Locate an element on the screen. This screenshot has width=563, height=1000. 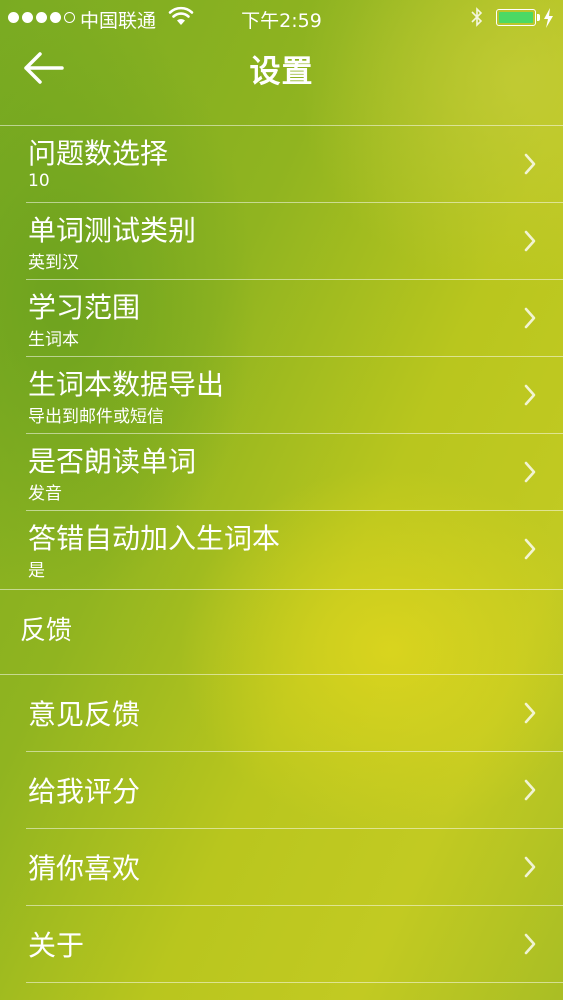
setting-vocab-export: 生词本数据导出 导出到邮件或短信 is located at coordinates (281, 394).